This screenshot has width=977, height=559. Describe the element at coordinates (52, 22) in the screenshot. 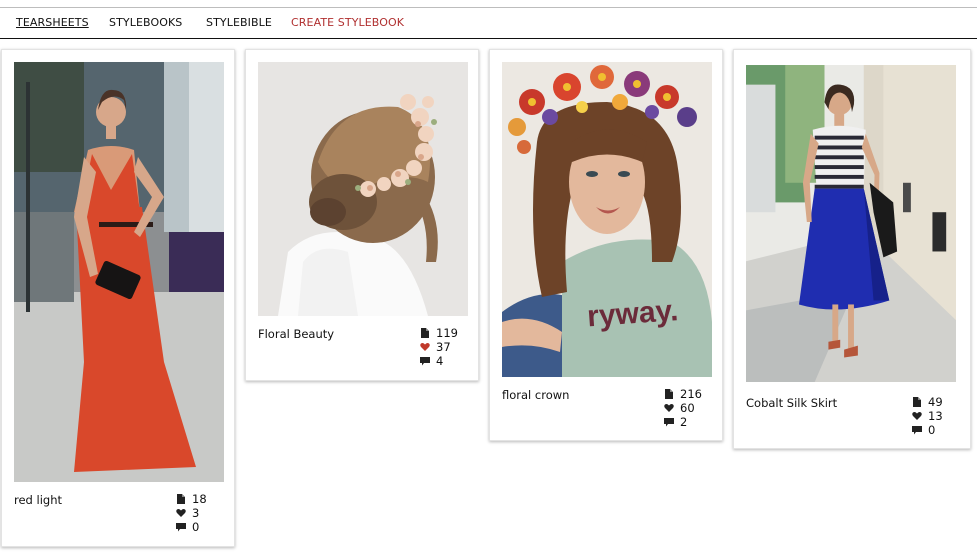

I see `nav-tearsheets: TEARSHEETS` at that location.